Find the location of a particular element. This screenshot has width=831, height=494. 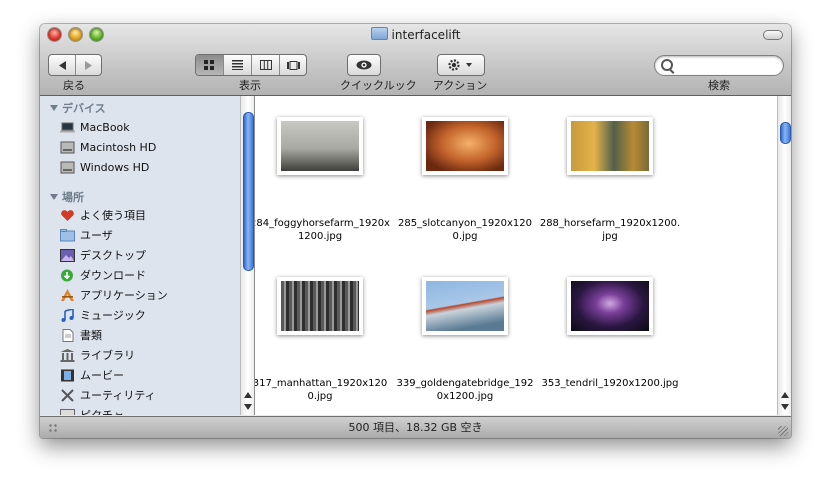

foggy-horse-farm-image is located at coordinates (320, 146).